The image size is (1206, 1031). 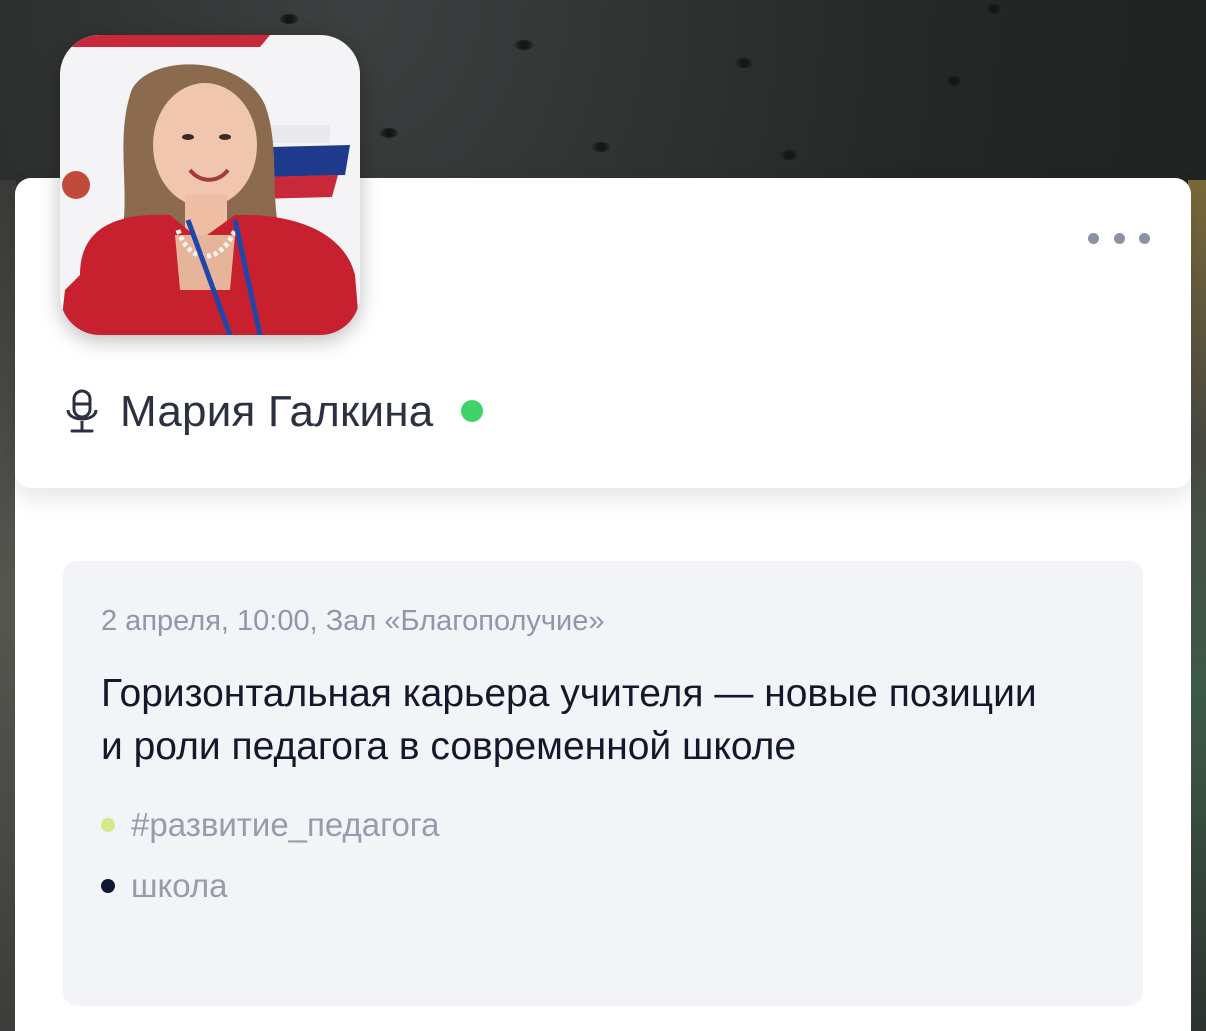 I want to click on tag-label: школа, so click(x=179, y=885).